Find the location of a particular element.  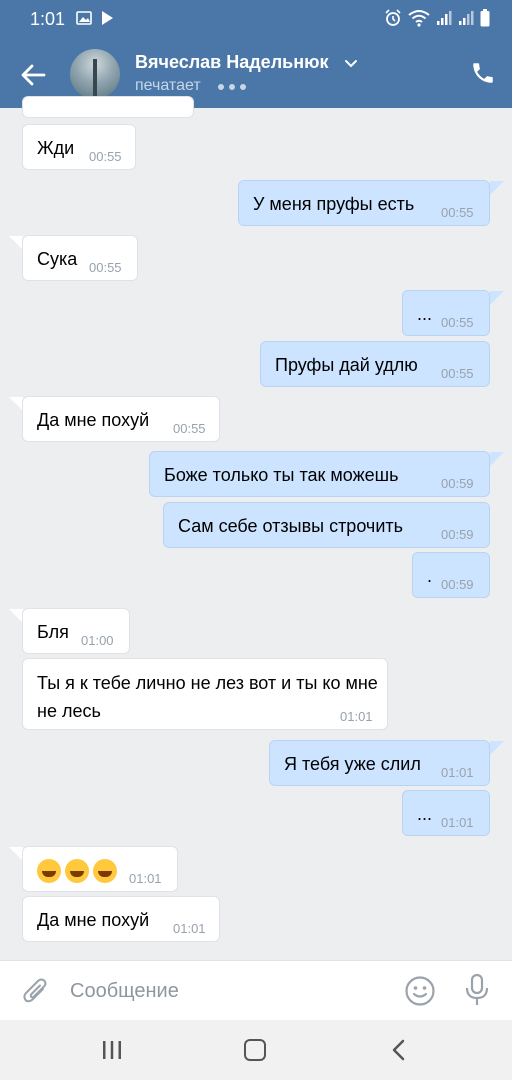

message-text: Бля is located at coordinates (53, 632).